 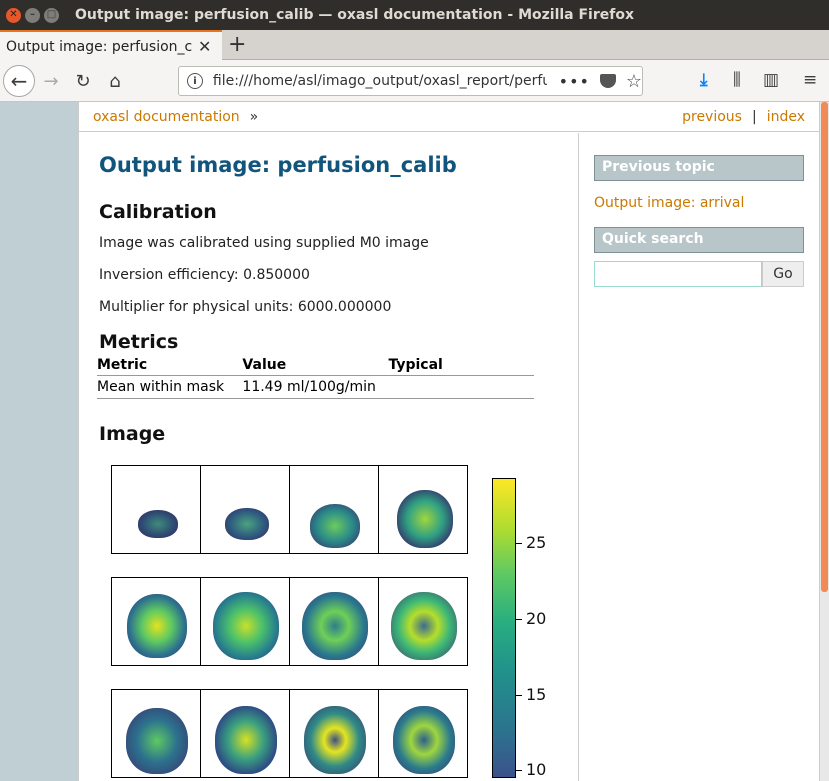 What do you see at coordinates (278, 165) in the screenshot?
I see `page-title: Output image: perfusion_calib` at bounding box center [278, 165].